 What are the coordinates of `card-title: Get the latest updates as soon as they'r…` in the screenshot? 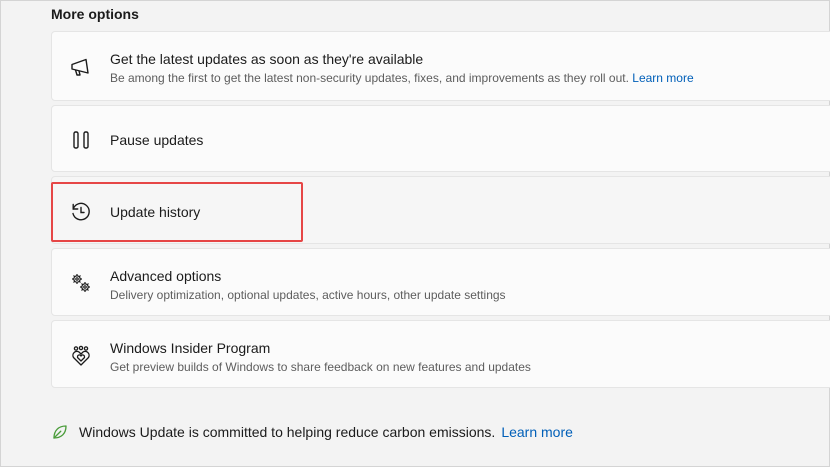 It's located at (267, 59).